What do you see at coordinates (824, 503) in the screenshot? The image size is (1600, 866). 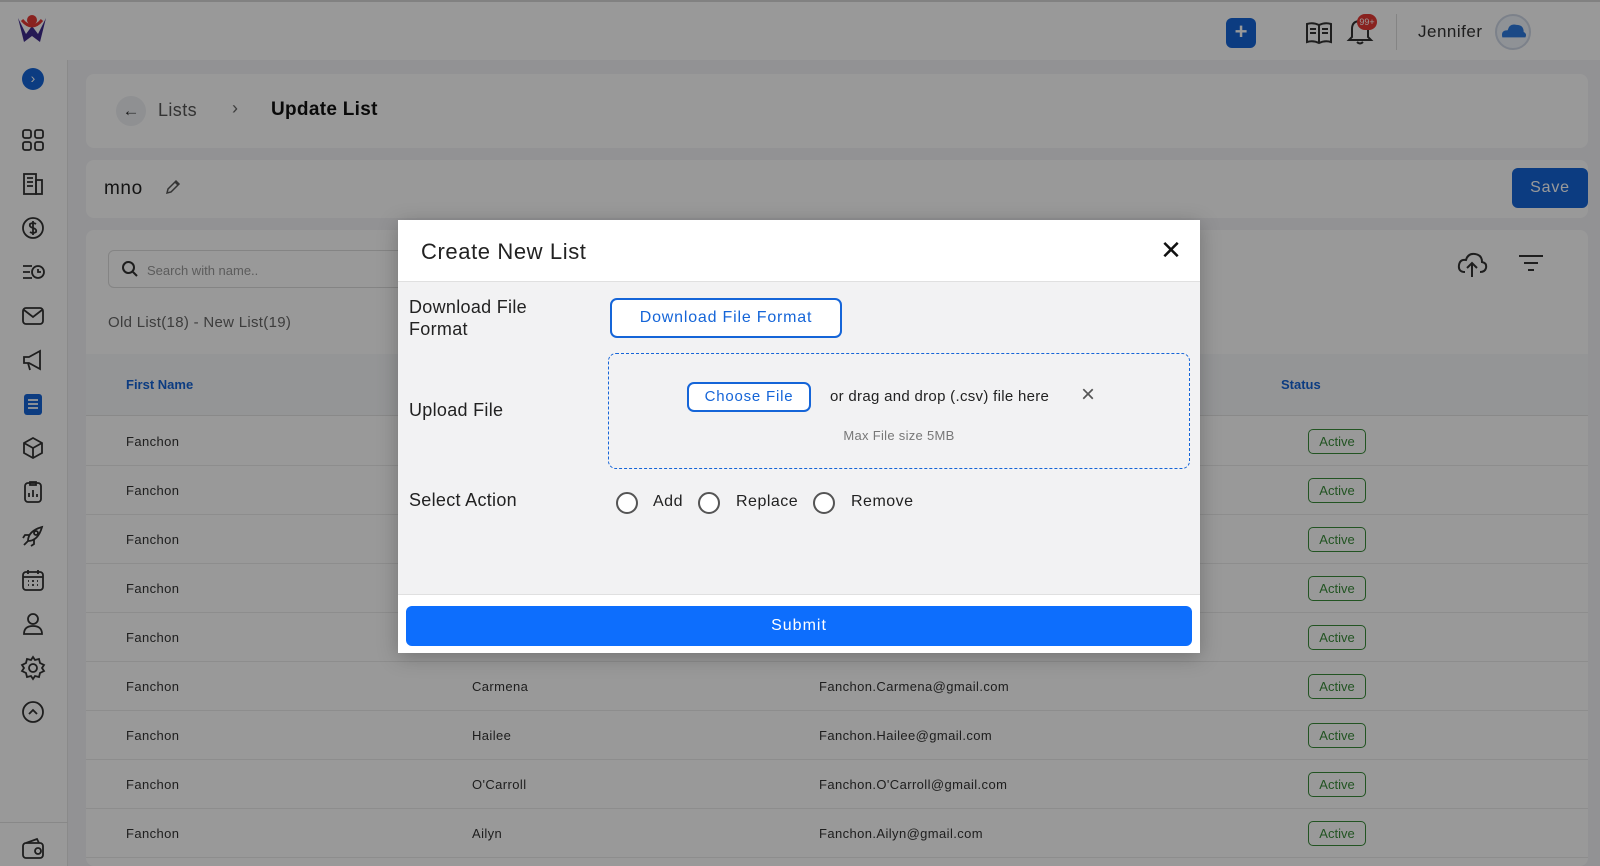 I see `radio-remove` at bounding box center [824, 503].